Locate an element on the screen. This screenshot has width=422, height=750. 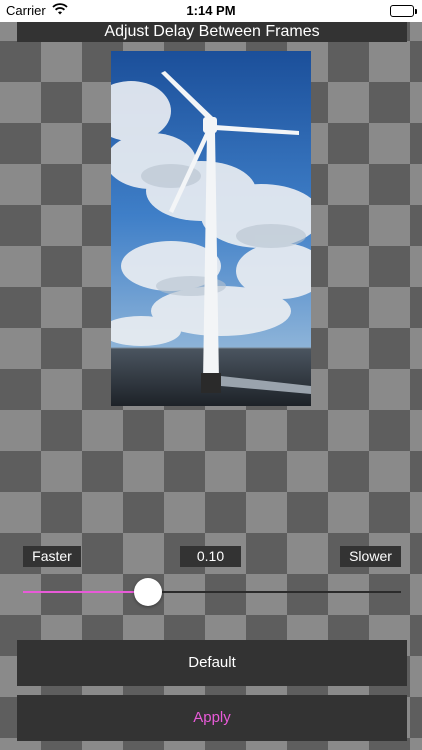
slider-thumb is located at coordinates (147, 592).